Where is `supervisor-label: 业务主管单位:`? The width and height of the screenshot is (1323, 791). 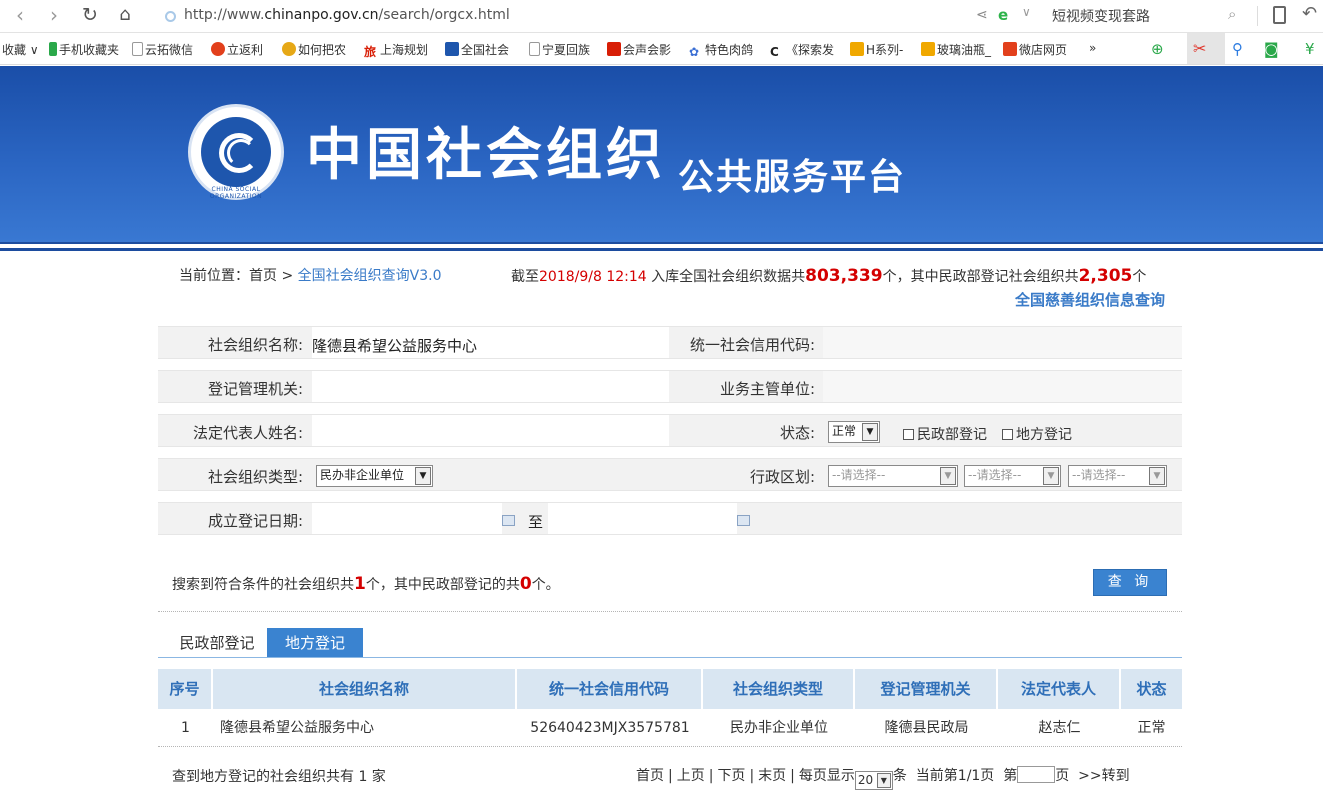
supervisor-label: 业务主管单位: is located at coordinates (767, 389).